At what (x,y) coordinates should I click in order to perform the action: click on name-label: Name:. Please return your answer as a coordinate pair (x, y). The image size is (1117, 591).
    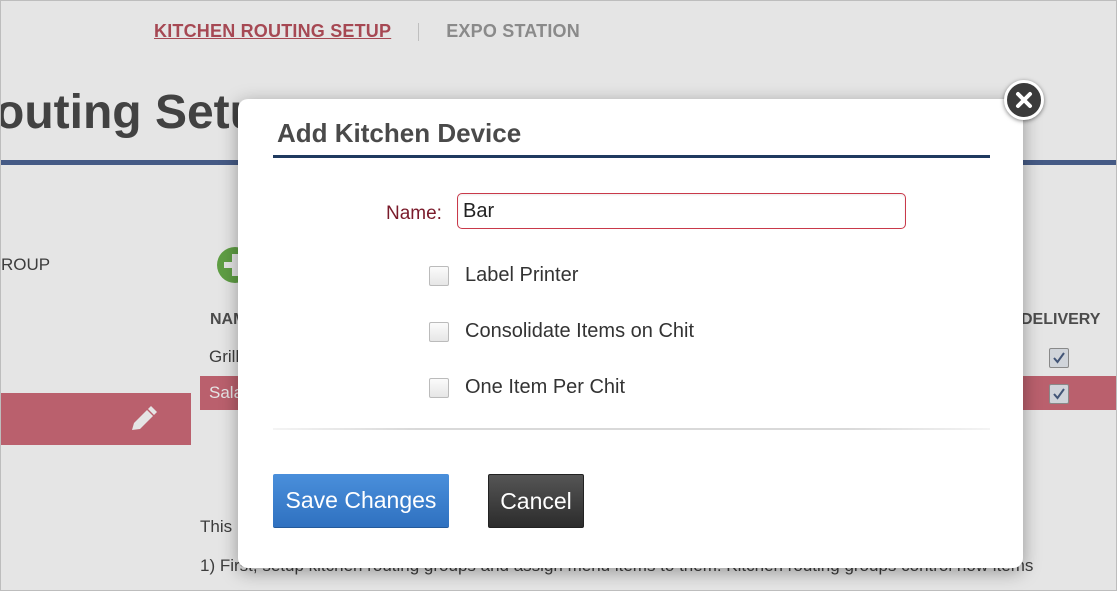
    Looking at the image, I should click on (414, 213).